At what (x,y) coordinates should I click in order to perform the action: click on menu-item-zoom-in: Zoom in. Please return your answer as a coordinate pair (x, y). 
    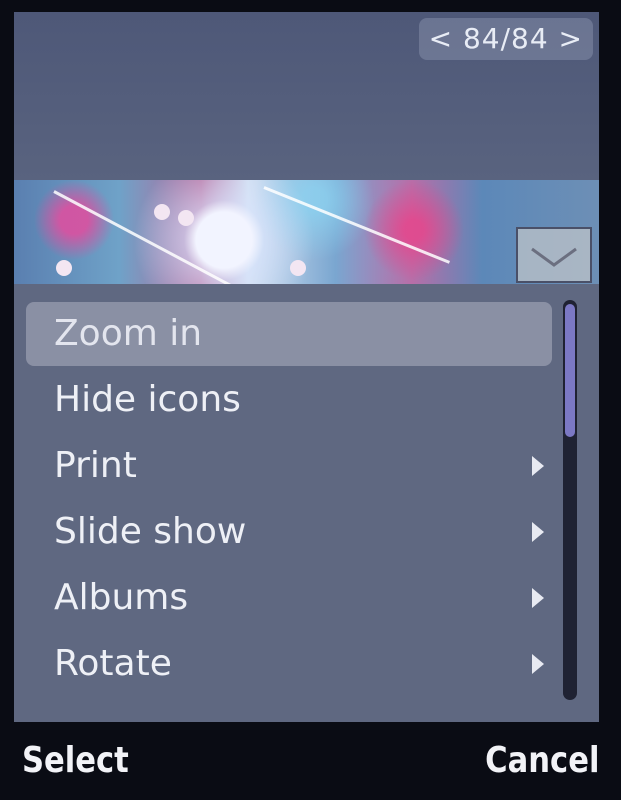
    Looking at the image, I should click on (289, 334).